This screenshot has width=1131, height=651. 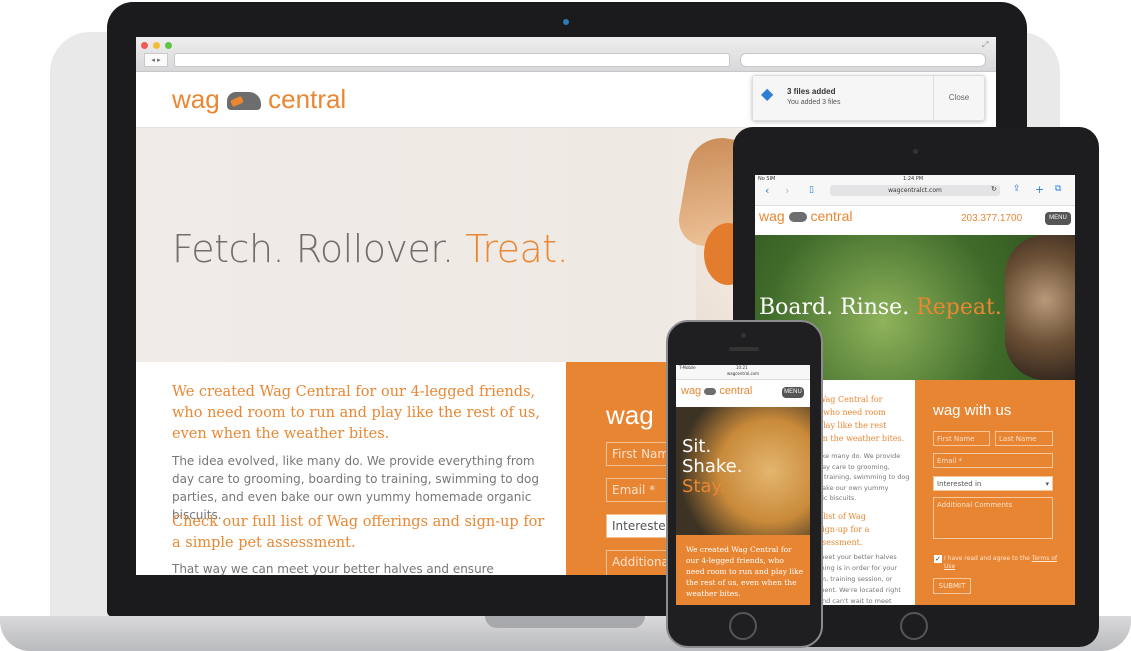 What do you see at coordinates (767, 179) in the screenshot?
I see `tablet-carrier: No SIM` at bounding box center [767, 179].